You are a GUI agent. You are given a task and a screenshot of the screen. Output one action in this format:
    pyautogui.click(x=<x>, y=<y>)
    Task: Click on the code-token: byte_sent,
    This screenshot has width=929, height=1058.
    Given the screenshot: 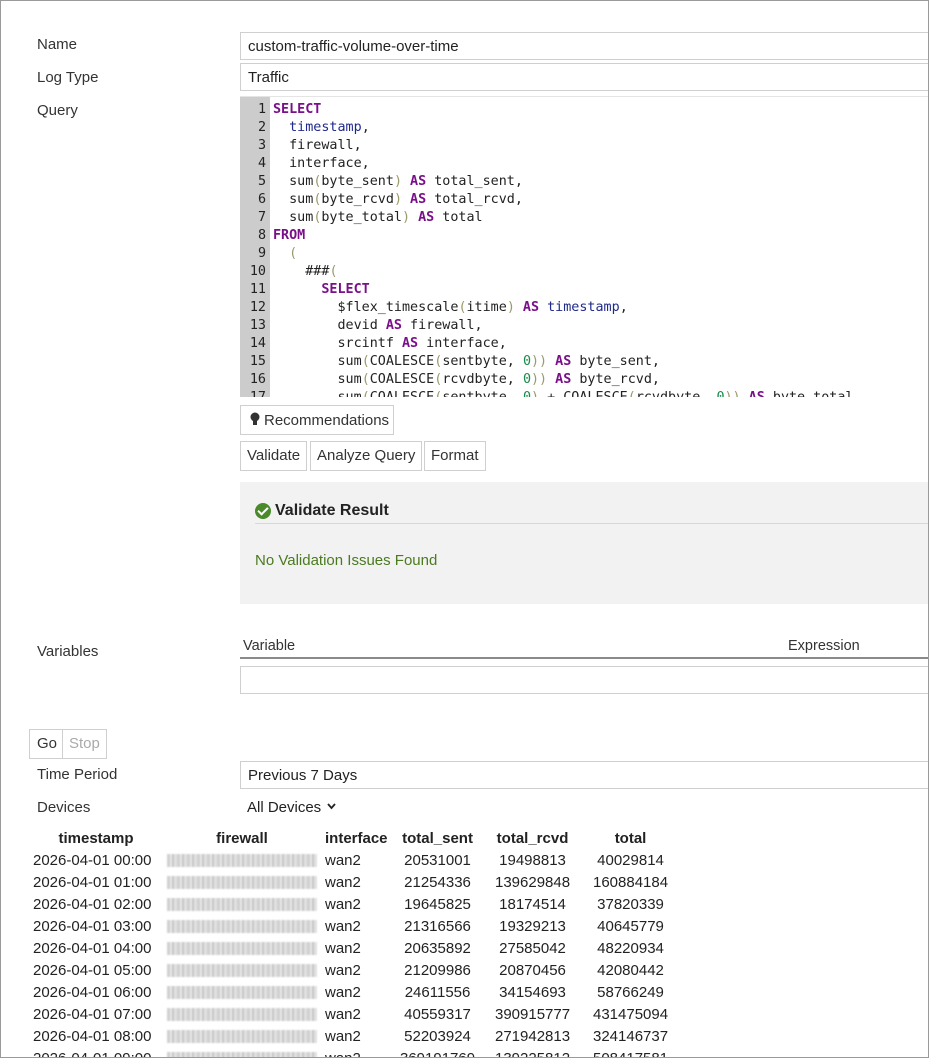 What is the action you would take?
    pyautogui.click(x=615, y=361)
    